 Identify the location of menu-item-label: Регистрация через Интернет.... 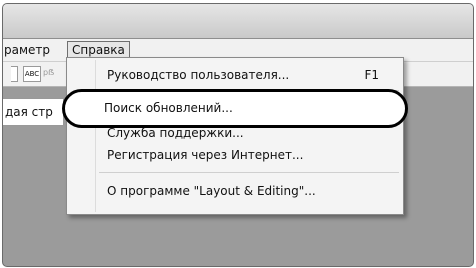
(205, 155).